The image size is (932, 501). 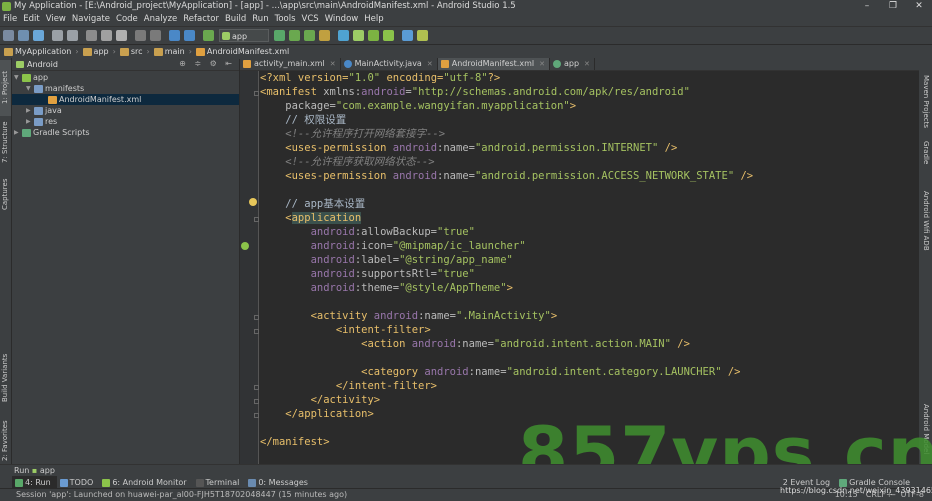 I want to click on attach-debugger-icon, so click(x=309, y=35).